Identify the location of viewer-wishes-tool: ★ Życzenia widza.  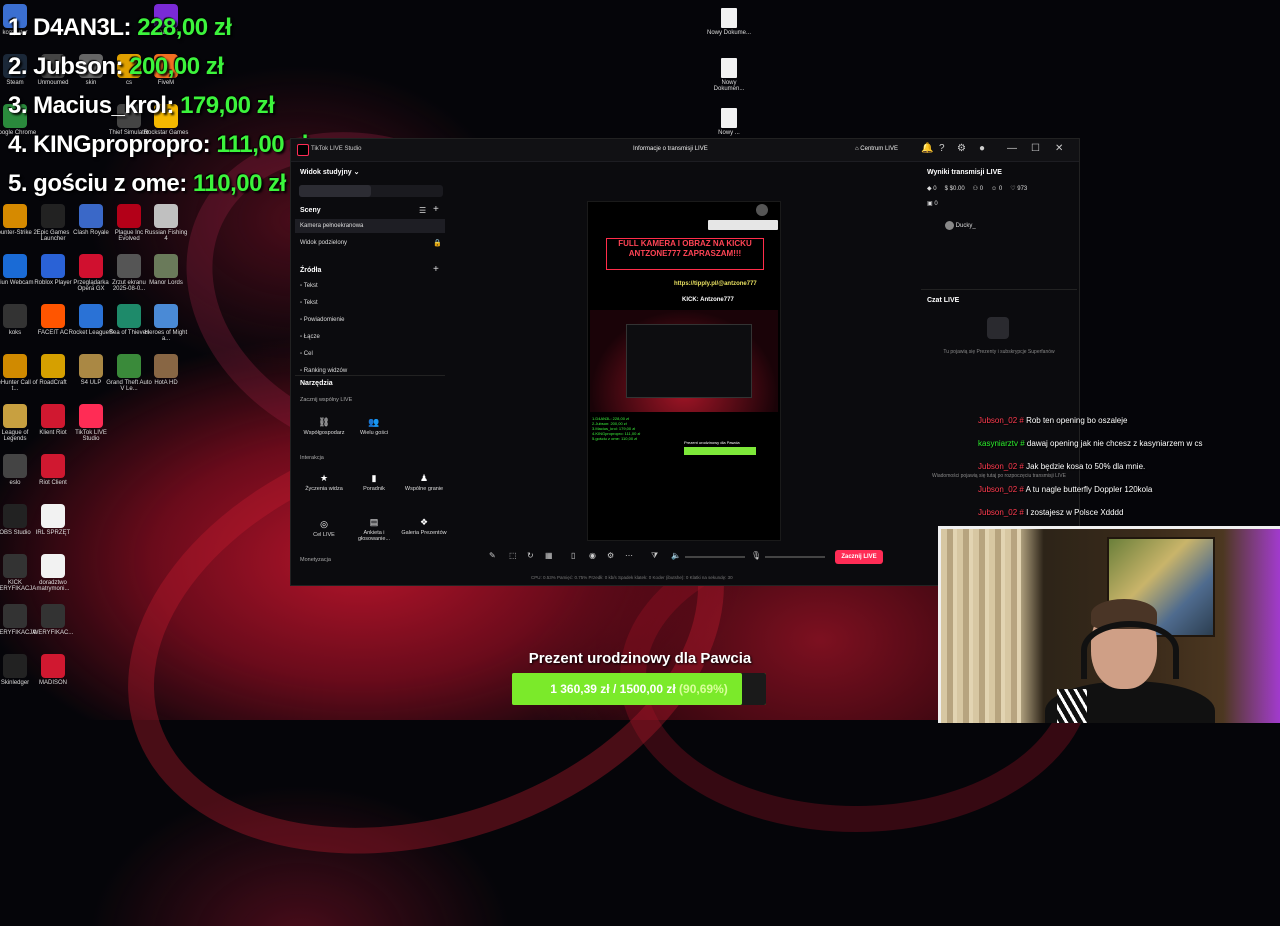
(324, 482).